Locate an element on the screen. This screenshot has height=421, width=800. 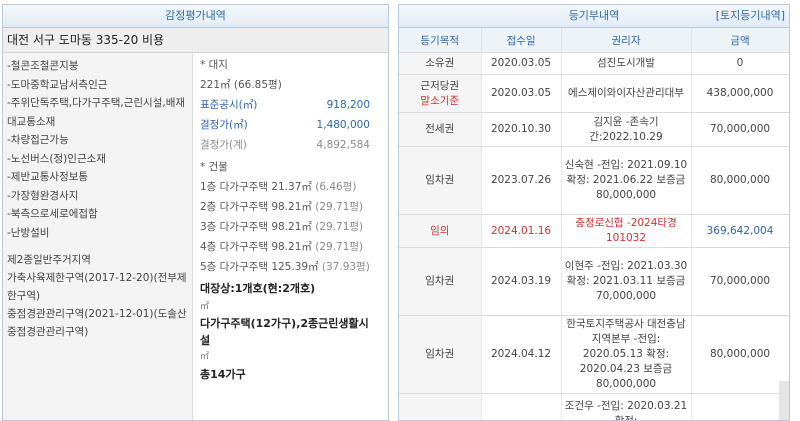
feature-item: -난방설비 is located at coordinates (99, 233).